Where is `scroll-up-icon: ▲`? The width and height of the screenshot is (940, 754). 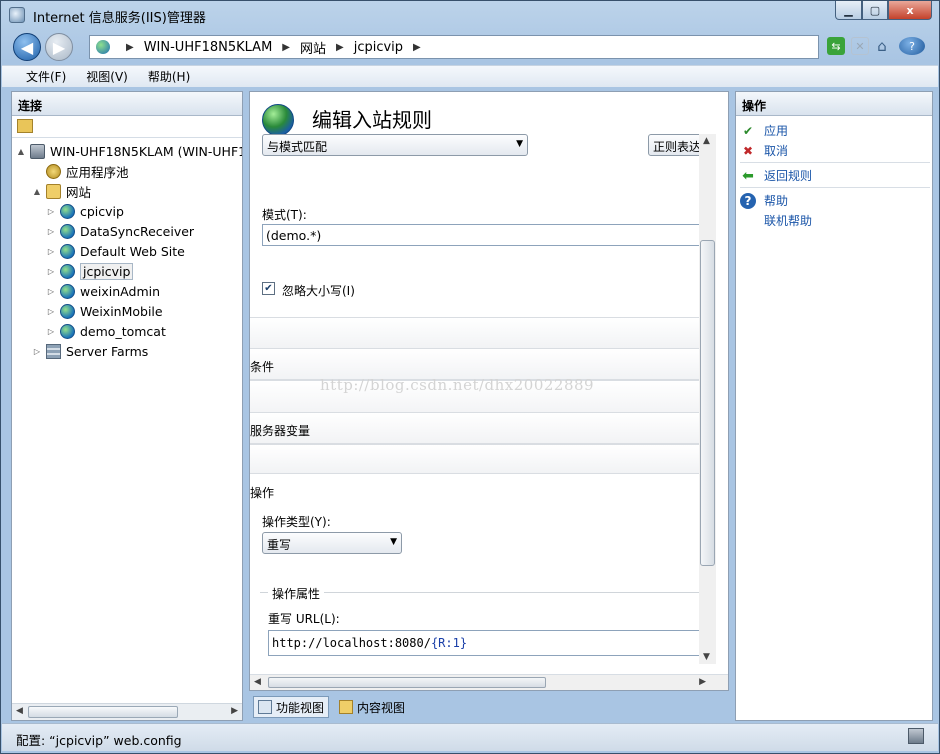
scroll-up-icon: ▲ is located at coordinates (706, 141).